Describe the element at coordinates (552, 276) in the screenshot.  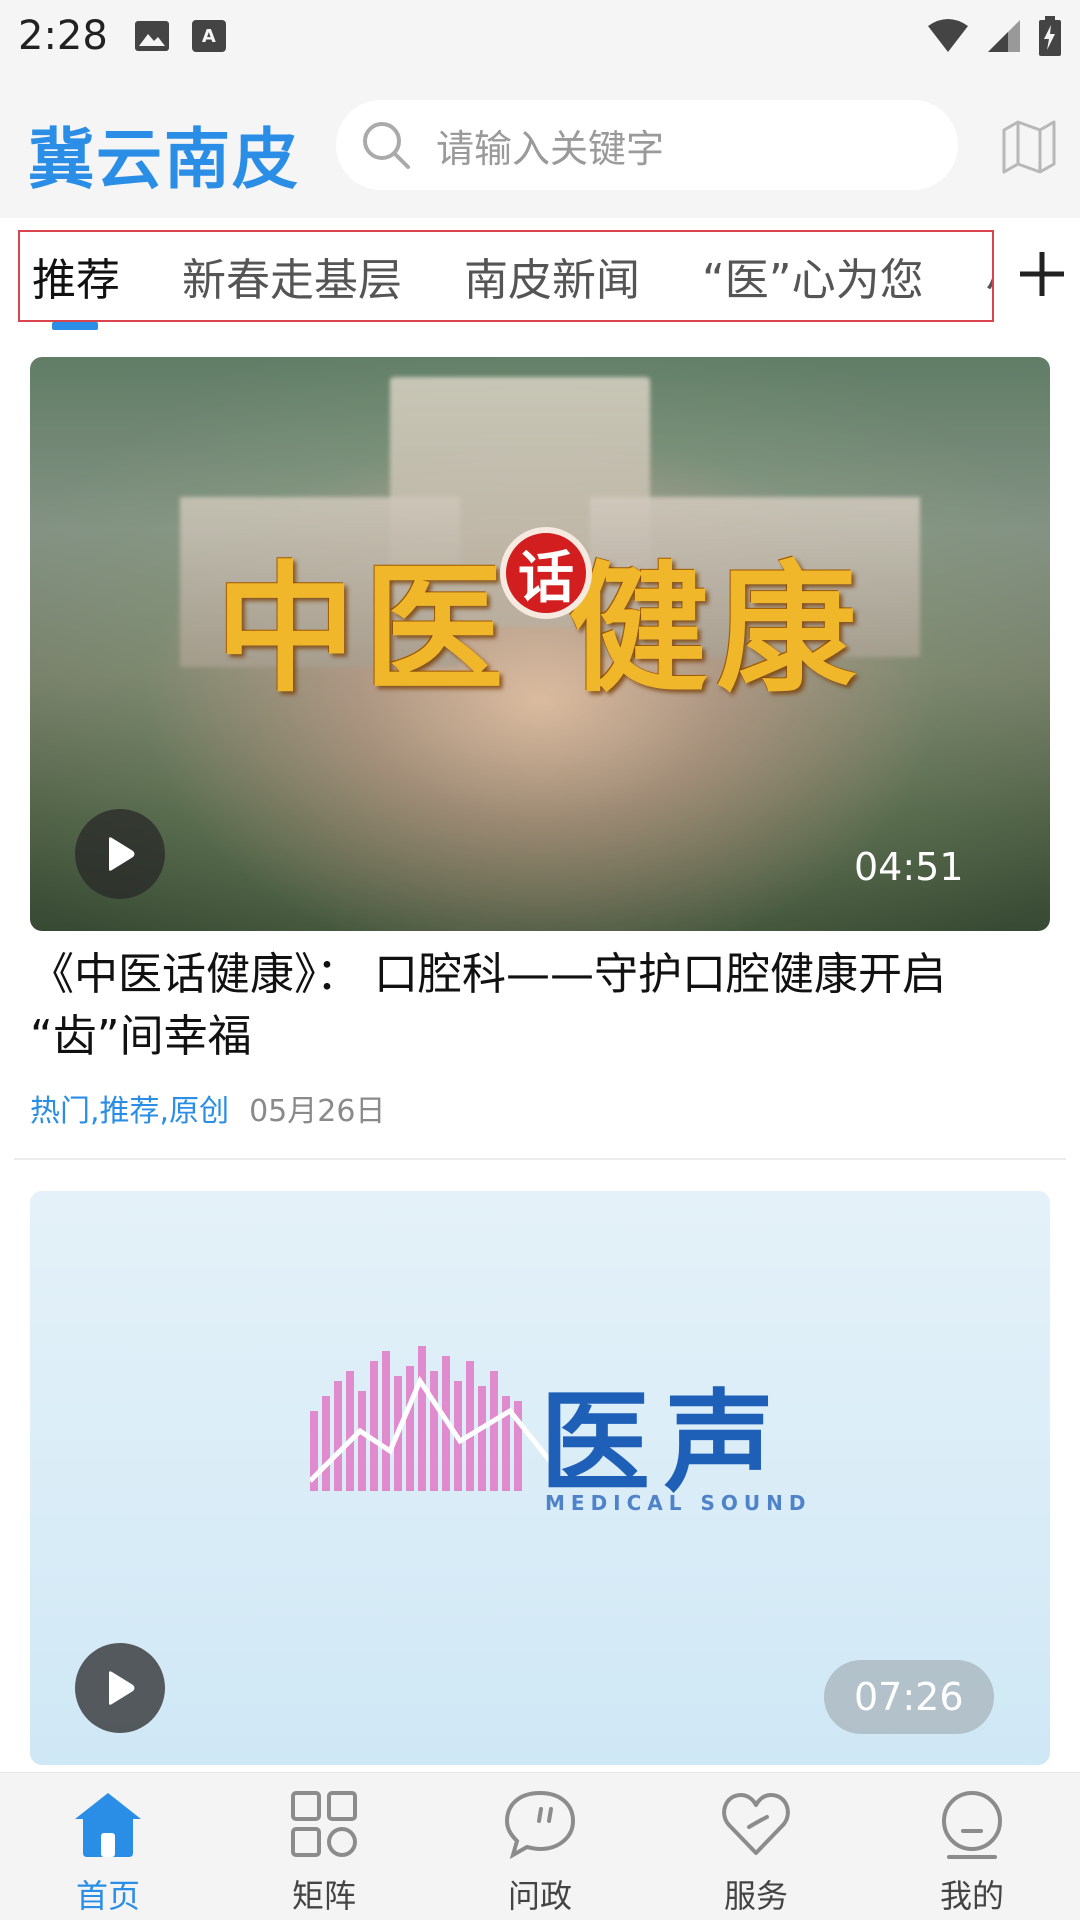
I see `tab-nanpi-news: 南皮新闻` at that location.